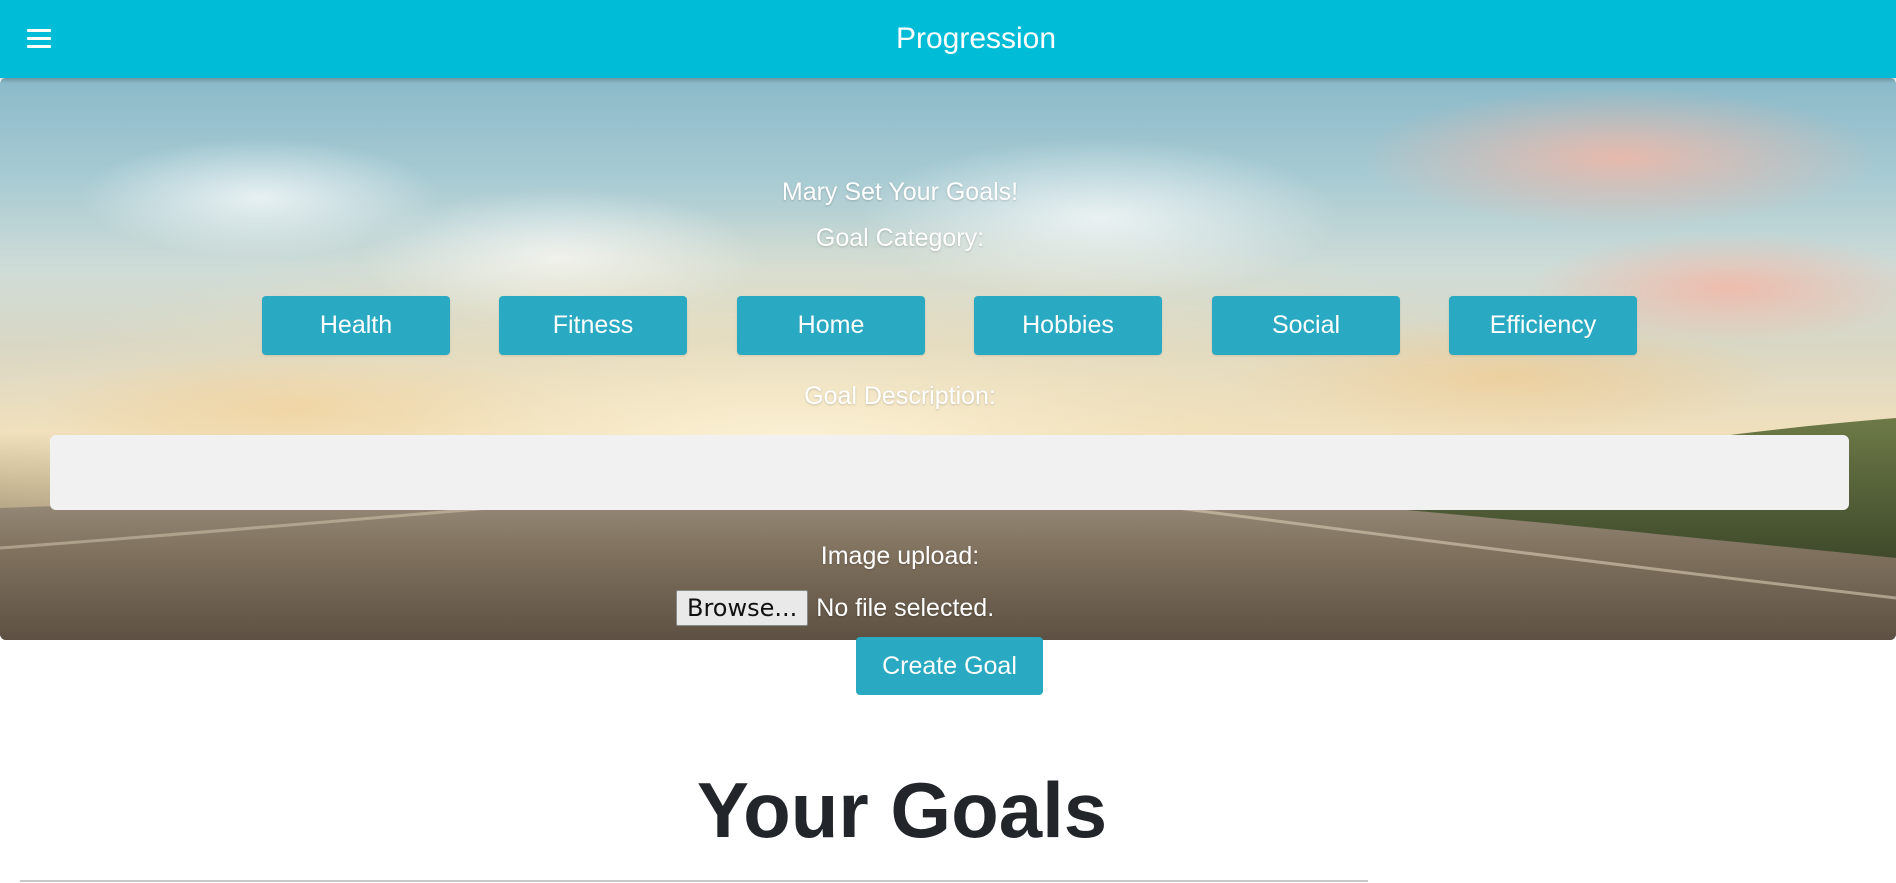  Describe the element at coordinates (356, 325) in the screenshot. I see `category-button-health: Health` at that location.